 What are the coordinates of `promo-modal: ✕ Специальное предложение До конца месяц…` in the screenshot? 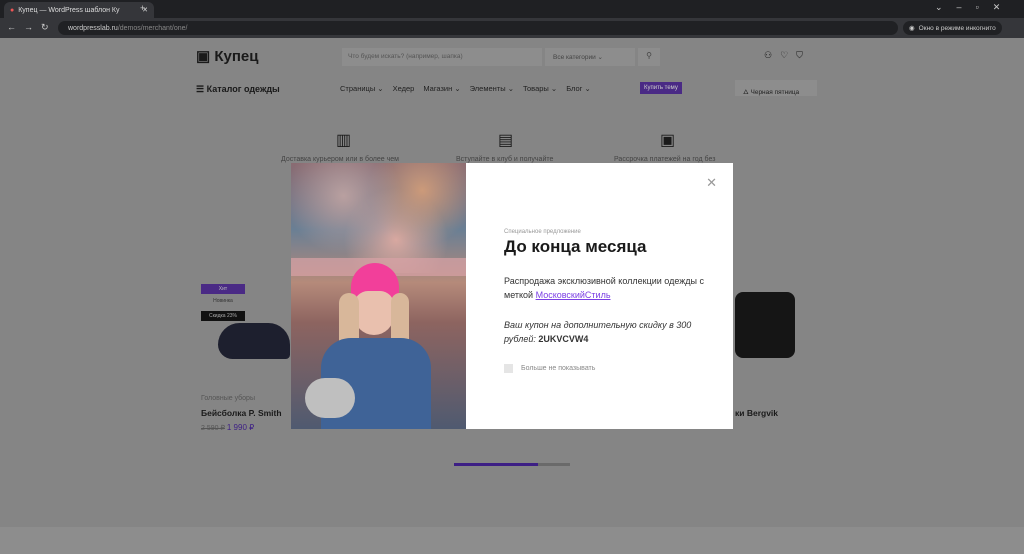 It's located at (599, 296).